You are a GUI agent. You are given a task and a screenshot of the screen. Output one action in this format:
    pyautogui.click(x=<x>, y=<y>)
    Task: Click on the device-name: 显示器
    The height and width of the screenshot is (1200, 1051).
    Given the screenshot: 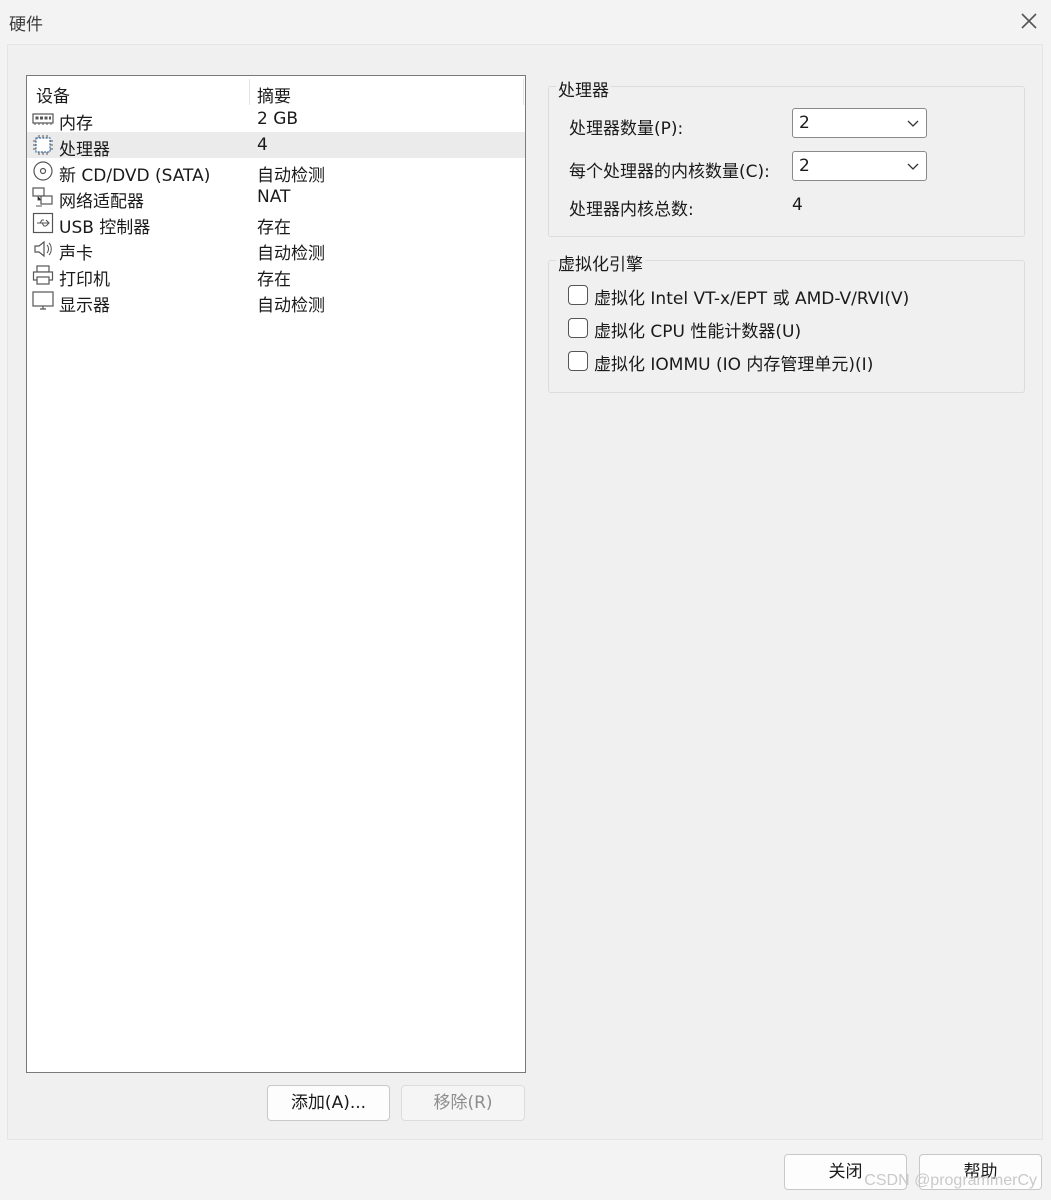 What is the action you would take?
    pyautogui.click(x=84, y=306)
    